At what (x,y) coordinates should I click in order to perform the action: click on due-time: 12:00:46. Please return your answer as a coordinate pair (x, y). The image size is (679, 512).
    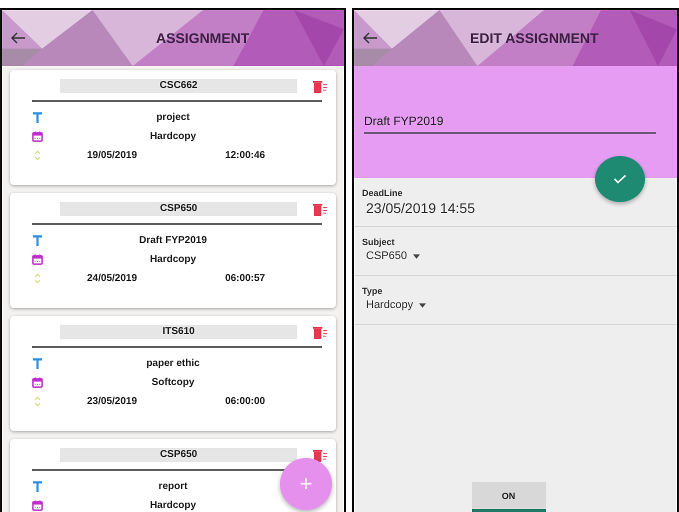
    Looking at the image, I should click on (245, 155).